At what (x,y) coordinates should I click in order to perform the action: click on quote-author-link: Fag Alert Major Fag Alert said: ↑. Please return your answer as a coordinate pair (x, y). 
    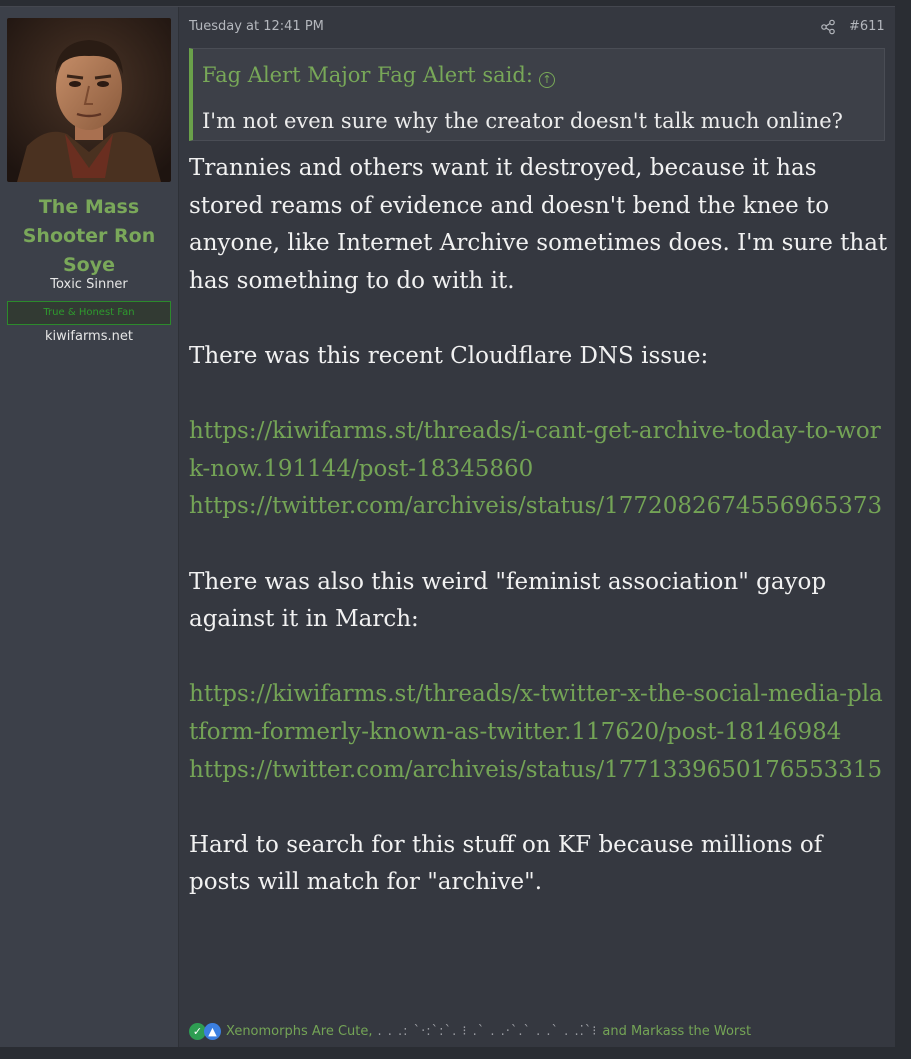
    Looking at the image, I should click on (378, 75).